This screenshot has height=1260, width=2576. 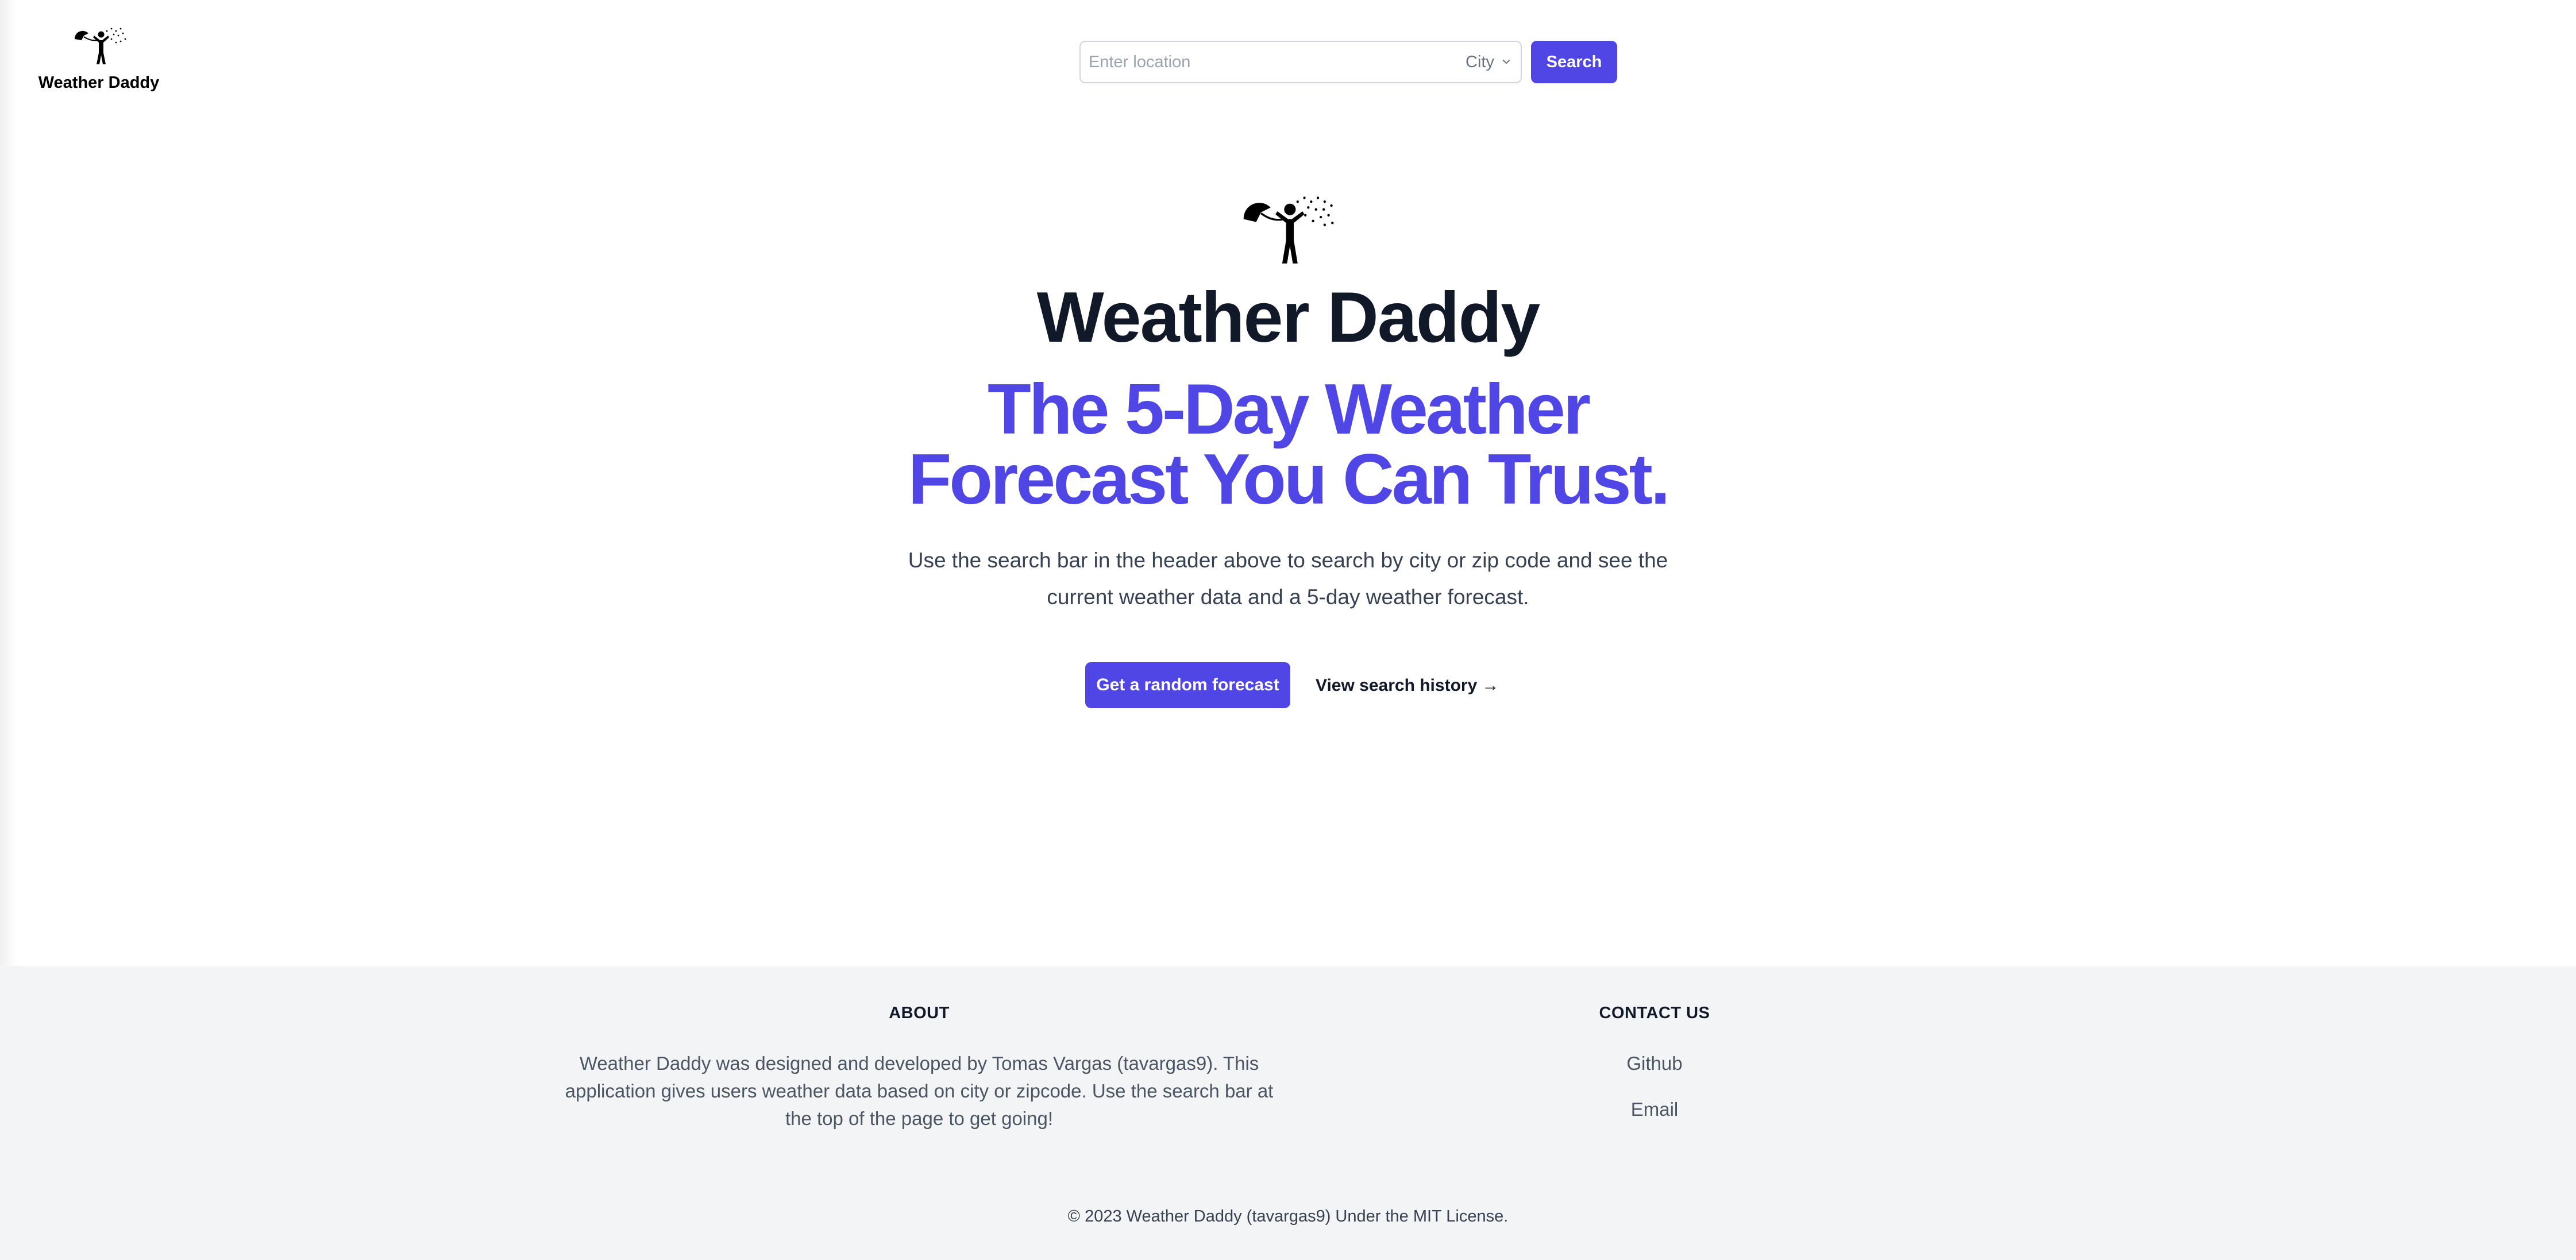 I want to click on umbrella-person-hero-icon, so click(x=1289, y=230).